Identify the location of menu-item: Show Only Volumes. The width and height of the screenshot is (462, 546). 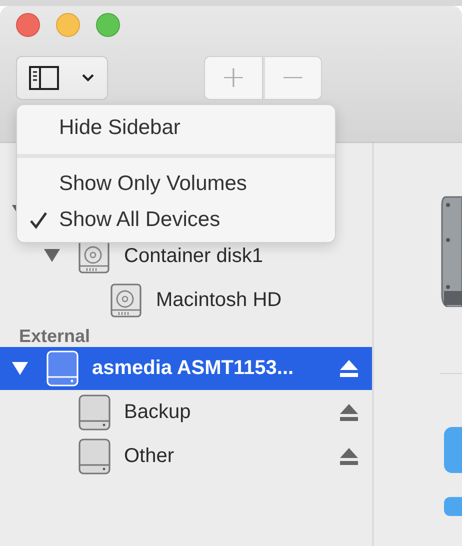
(176, 184).